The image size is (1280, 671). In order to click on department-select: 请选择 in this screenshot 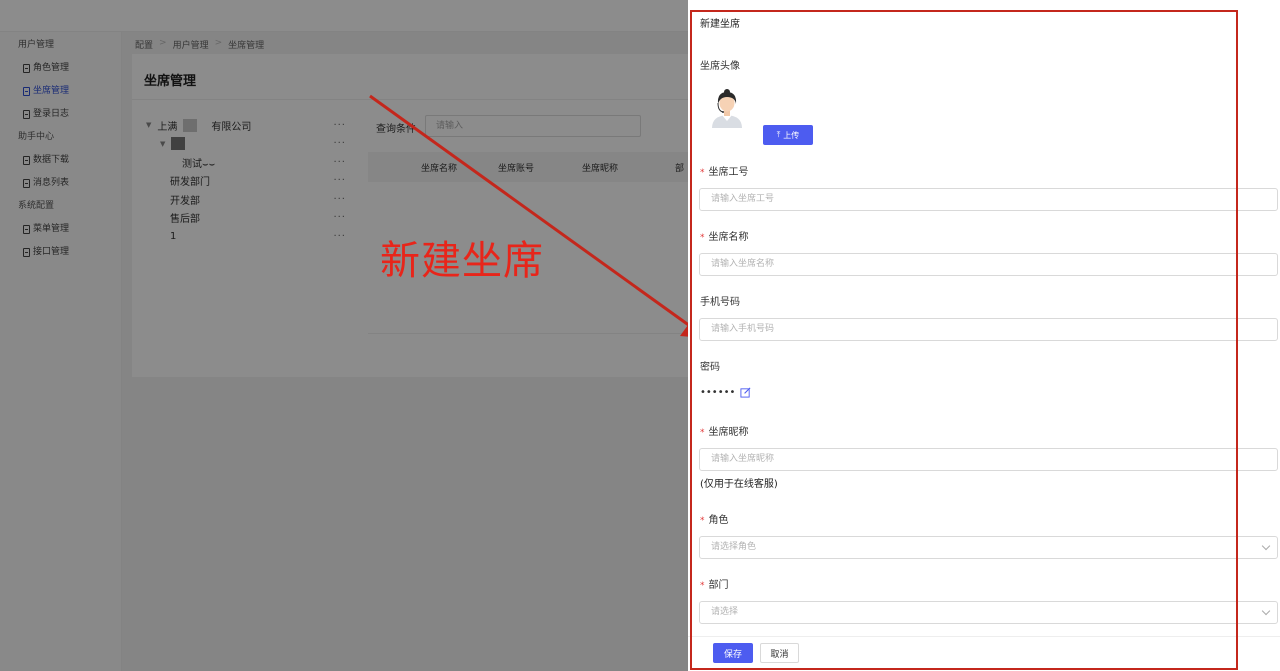, I will do `click(988, 612)`.